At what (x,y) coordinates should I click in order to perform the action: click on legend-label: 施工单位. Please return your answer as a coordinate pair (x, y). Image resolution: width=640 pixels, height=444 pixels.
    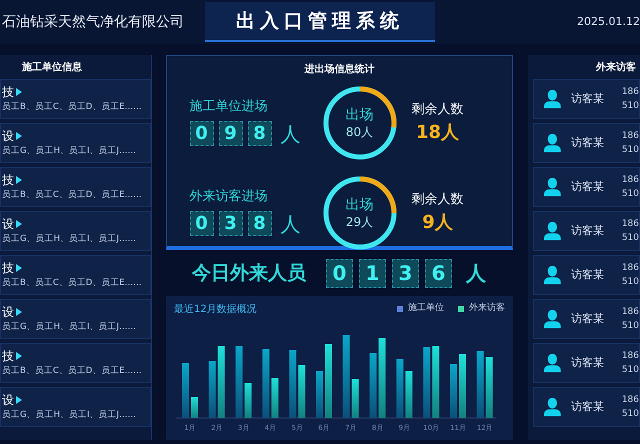
    Looking at the image, I should click on (426, 309).